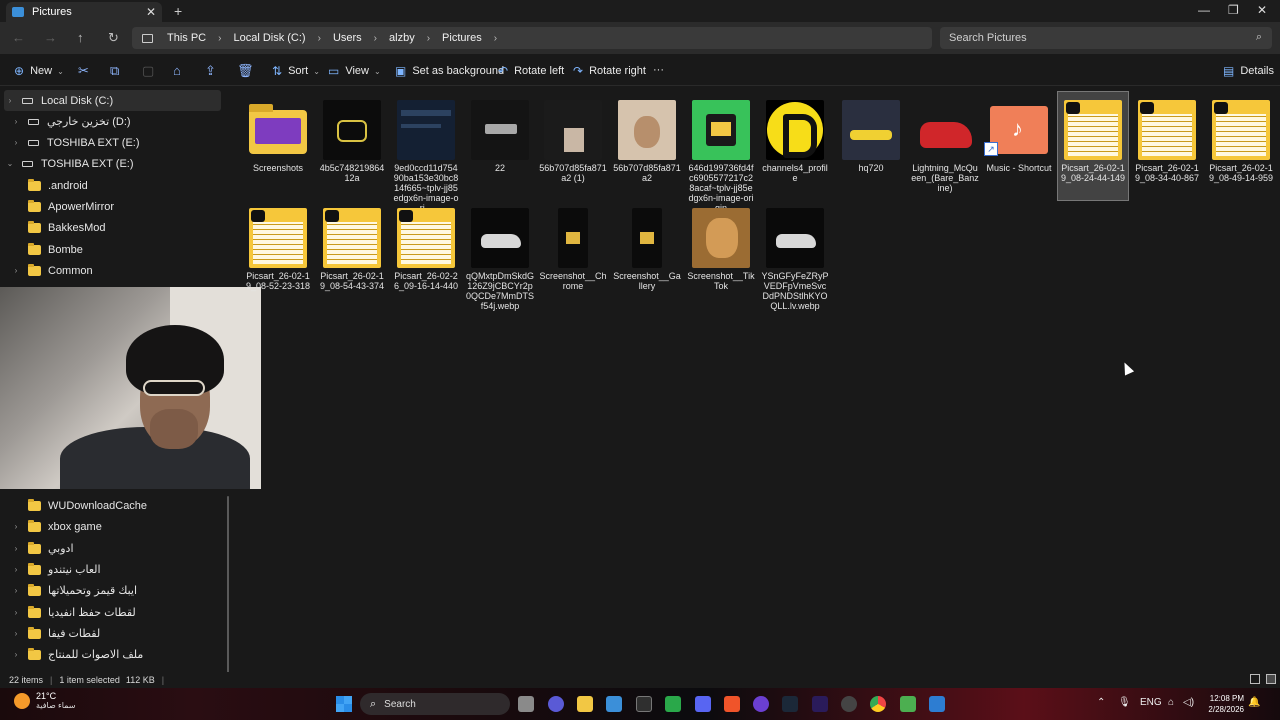 This screenshot has height=720, width=1280. Describe the element at coordinates (449, 71) in the screenshot. I see `set-as-background-button: ▣ Set as background` at that location.